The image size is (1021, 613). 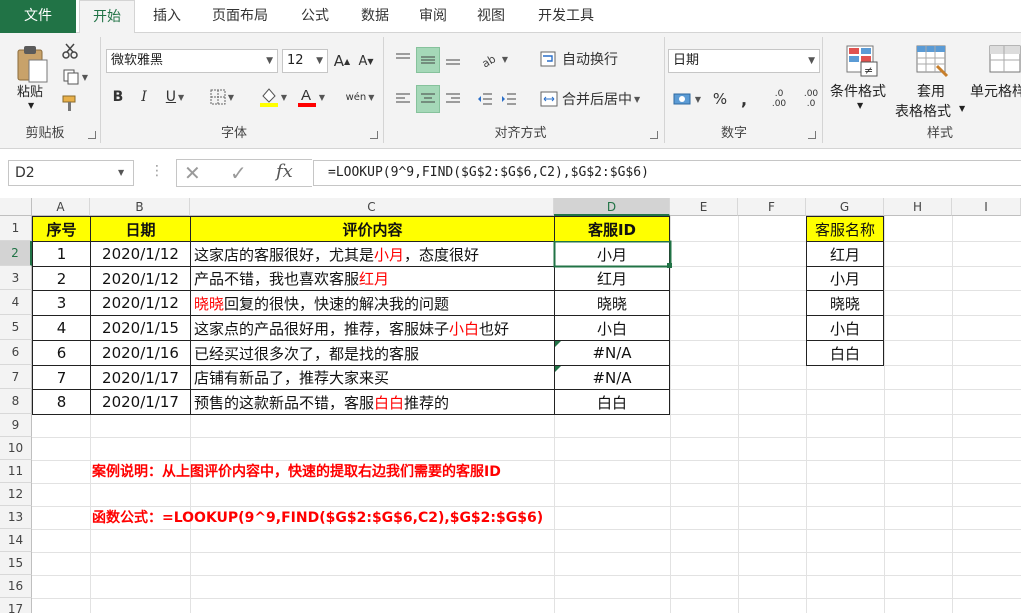 I want to click on cell-styles-icon, so click(x=1005, y=59).